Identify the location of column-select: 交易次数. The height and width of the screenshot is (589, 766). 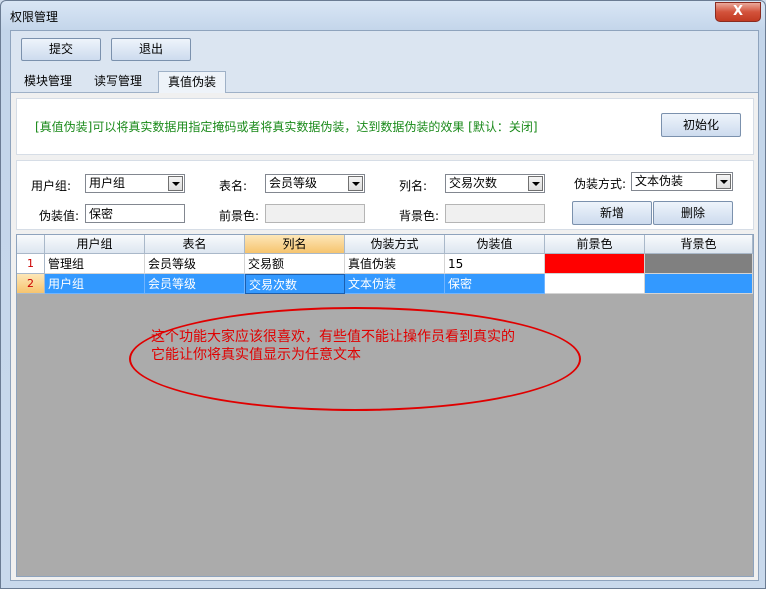
(495, 183).